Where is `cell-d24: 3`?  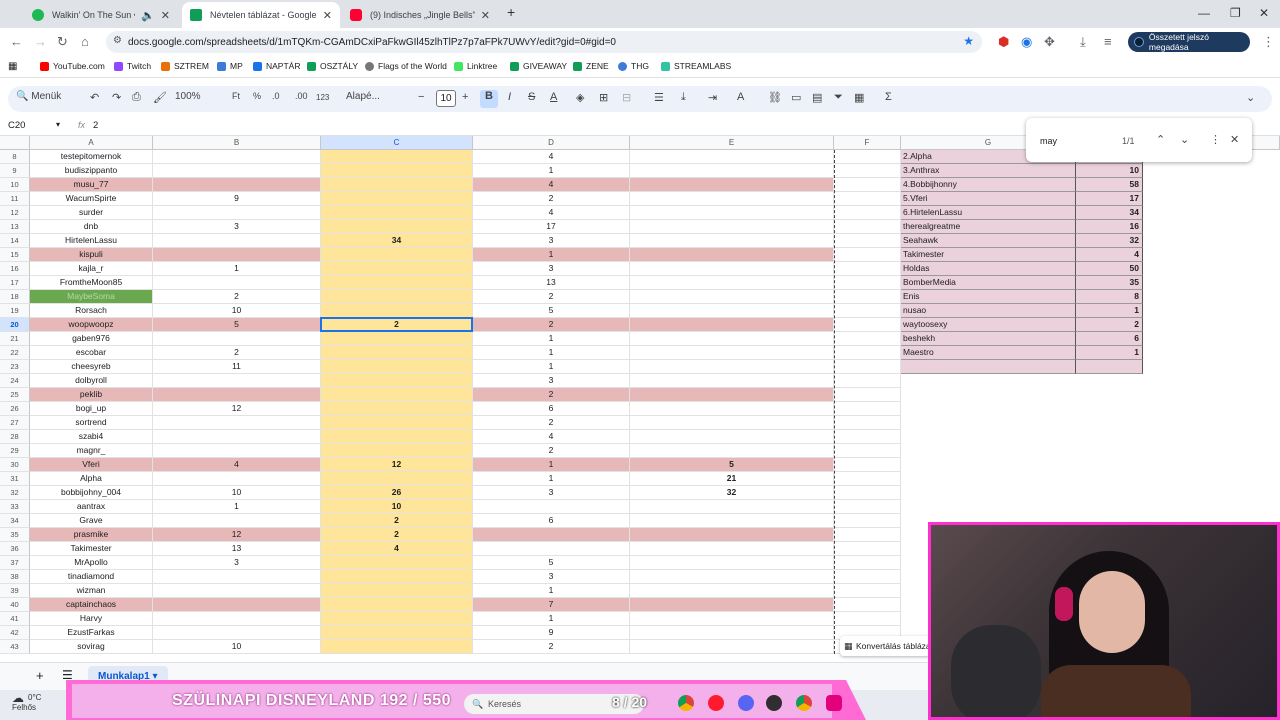
cell-d24: 3 is located at coordinates (551, 381).